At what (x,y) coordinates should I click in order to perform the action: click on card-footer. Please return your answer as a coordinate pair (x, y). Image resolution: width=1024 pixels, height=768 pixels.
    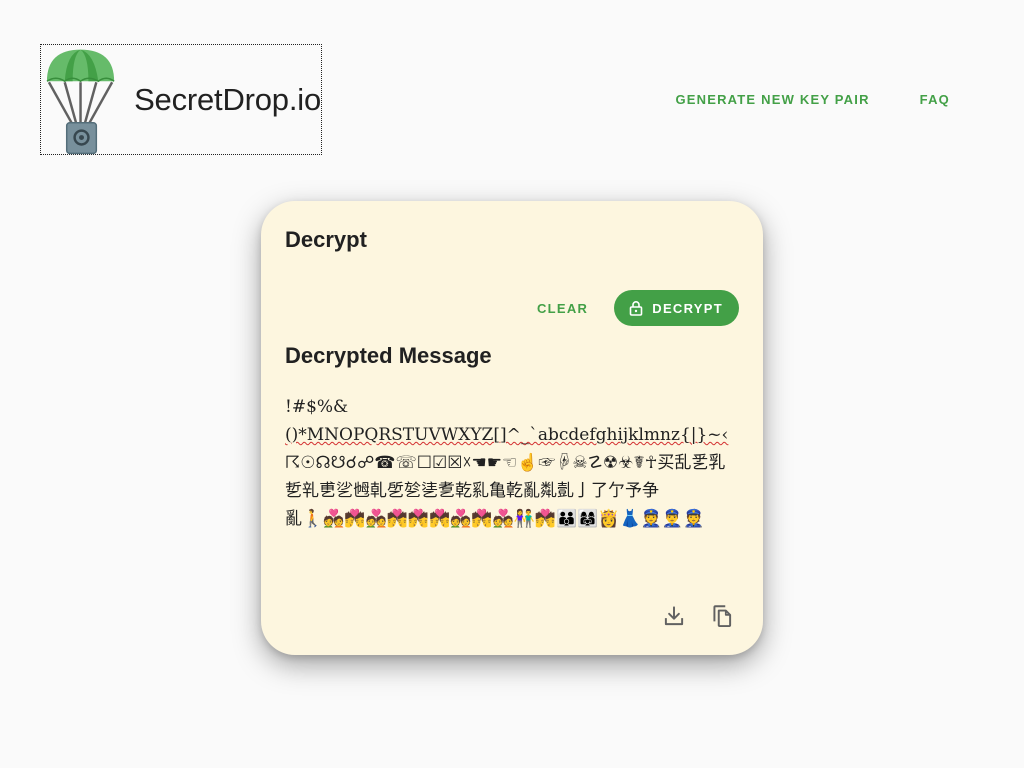
    Looking at the image, I should click on (698, 616).